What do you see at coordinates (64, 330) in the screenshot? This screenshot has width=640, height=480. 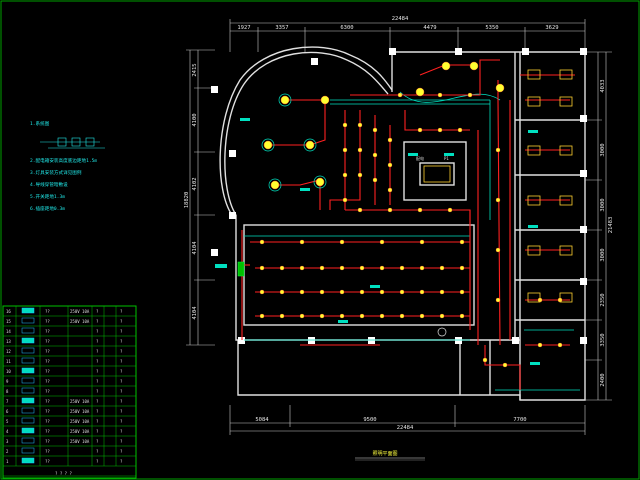 I see `legend-row: 14????` at bounding box center [64, 330].